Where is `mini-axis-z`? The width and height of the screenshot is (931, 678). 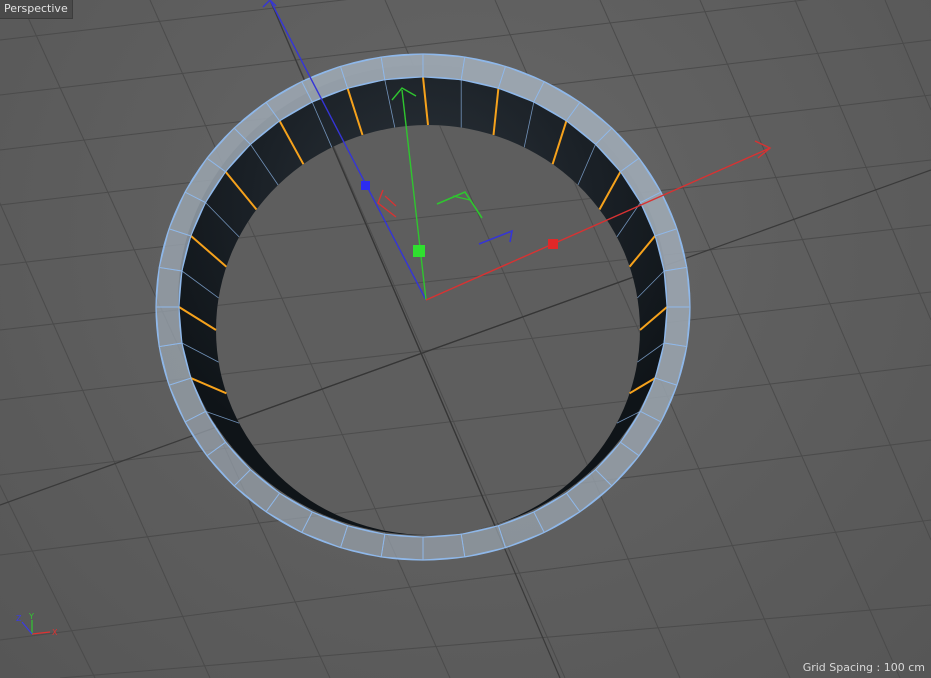 mini-axis-z is located at coordinates (27, 628).